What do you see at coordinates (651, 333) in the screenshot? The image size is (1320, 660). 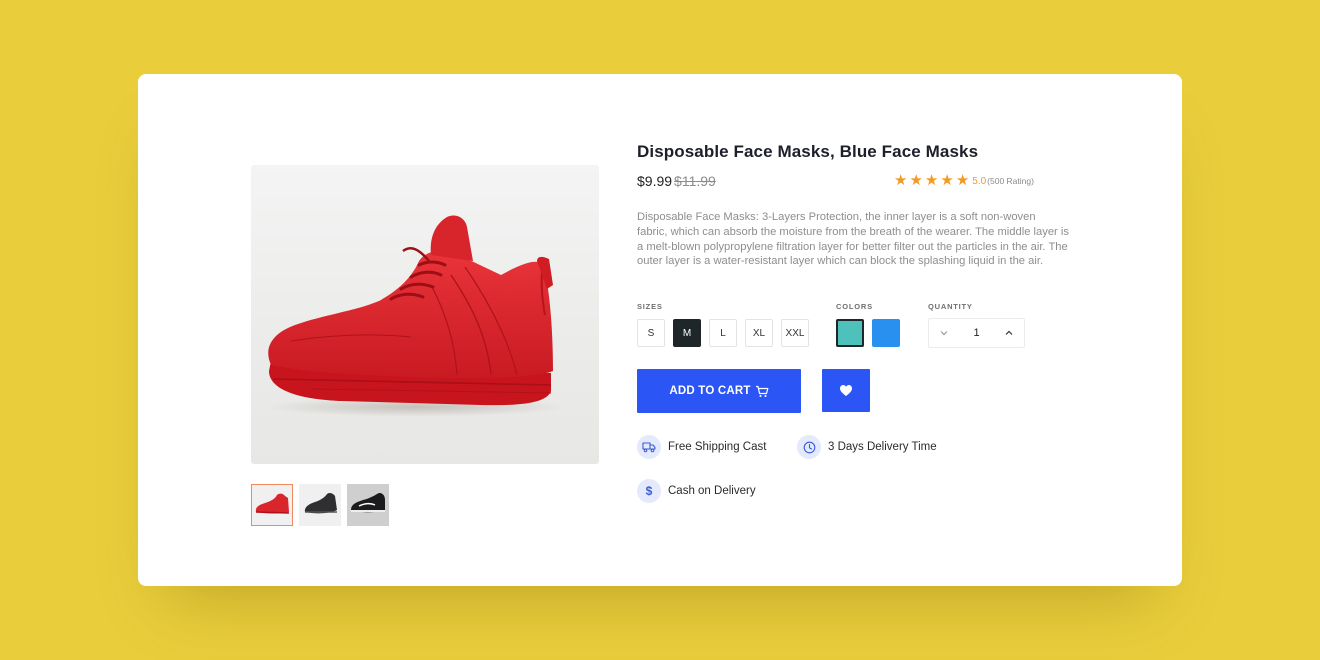 I see `size-option-s: S` at bounding box center [651, 333].